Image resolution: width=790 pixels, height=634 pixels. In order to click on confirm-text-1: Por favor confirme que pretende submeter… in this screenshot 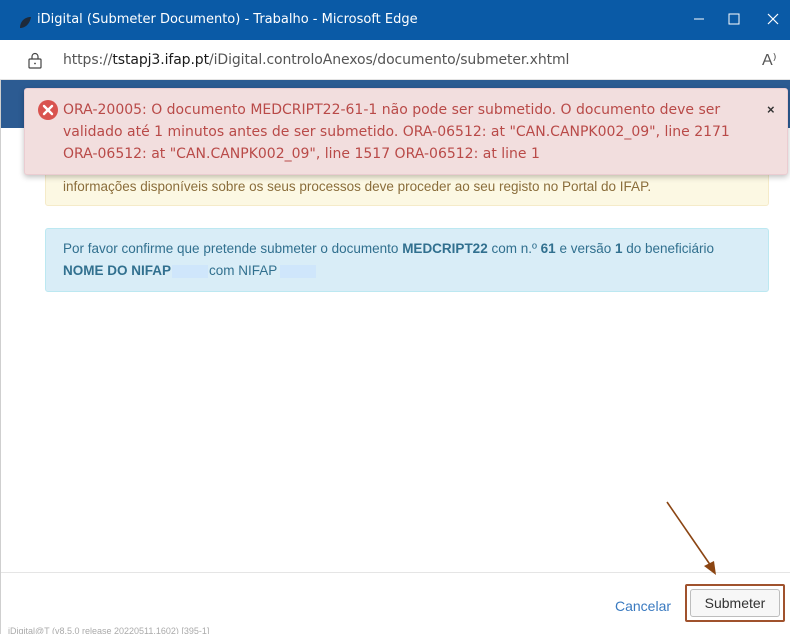, I will do `click(233, 248)`.